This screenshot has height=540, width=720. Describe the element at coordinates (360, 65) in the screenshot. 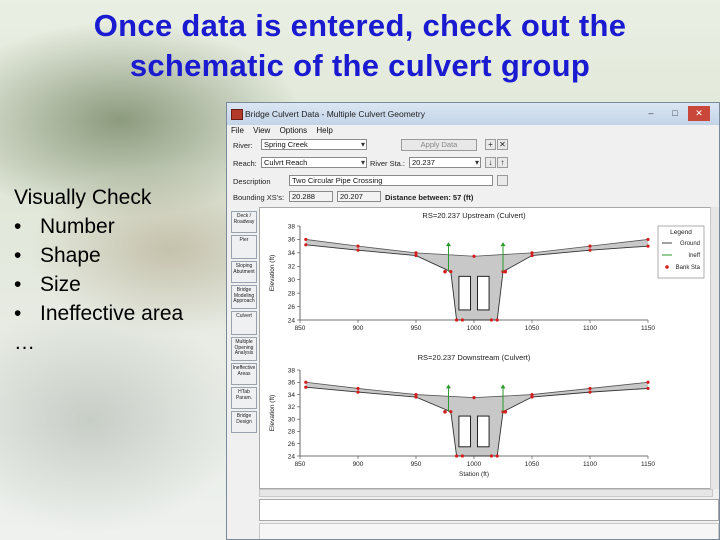

I see `title-line-2: schematic of the culvert group` at that location.